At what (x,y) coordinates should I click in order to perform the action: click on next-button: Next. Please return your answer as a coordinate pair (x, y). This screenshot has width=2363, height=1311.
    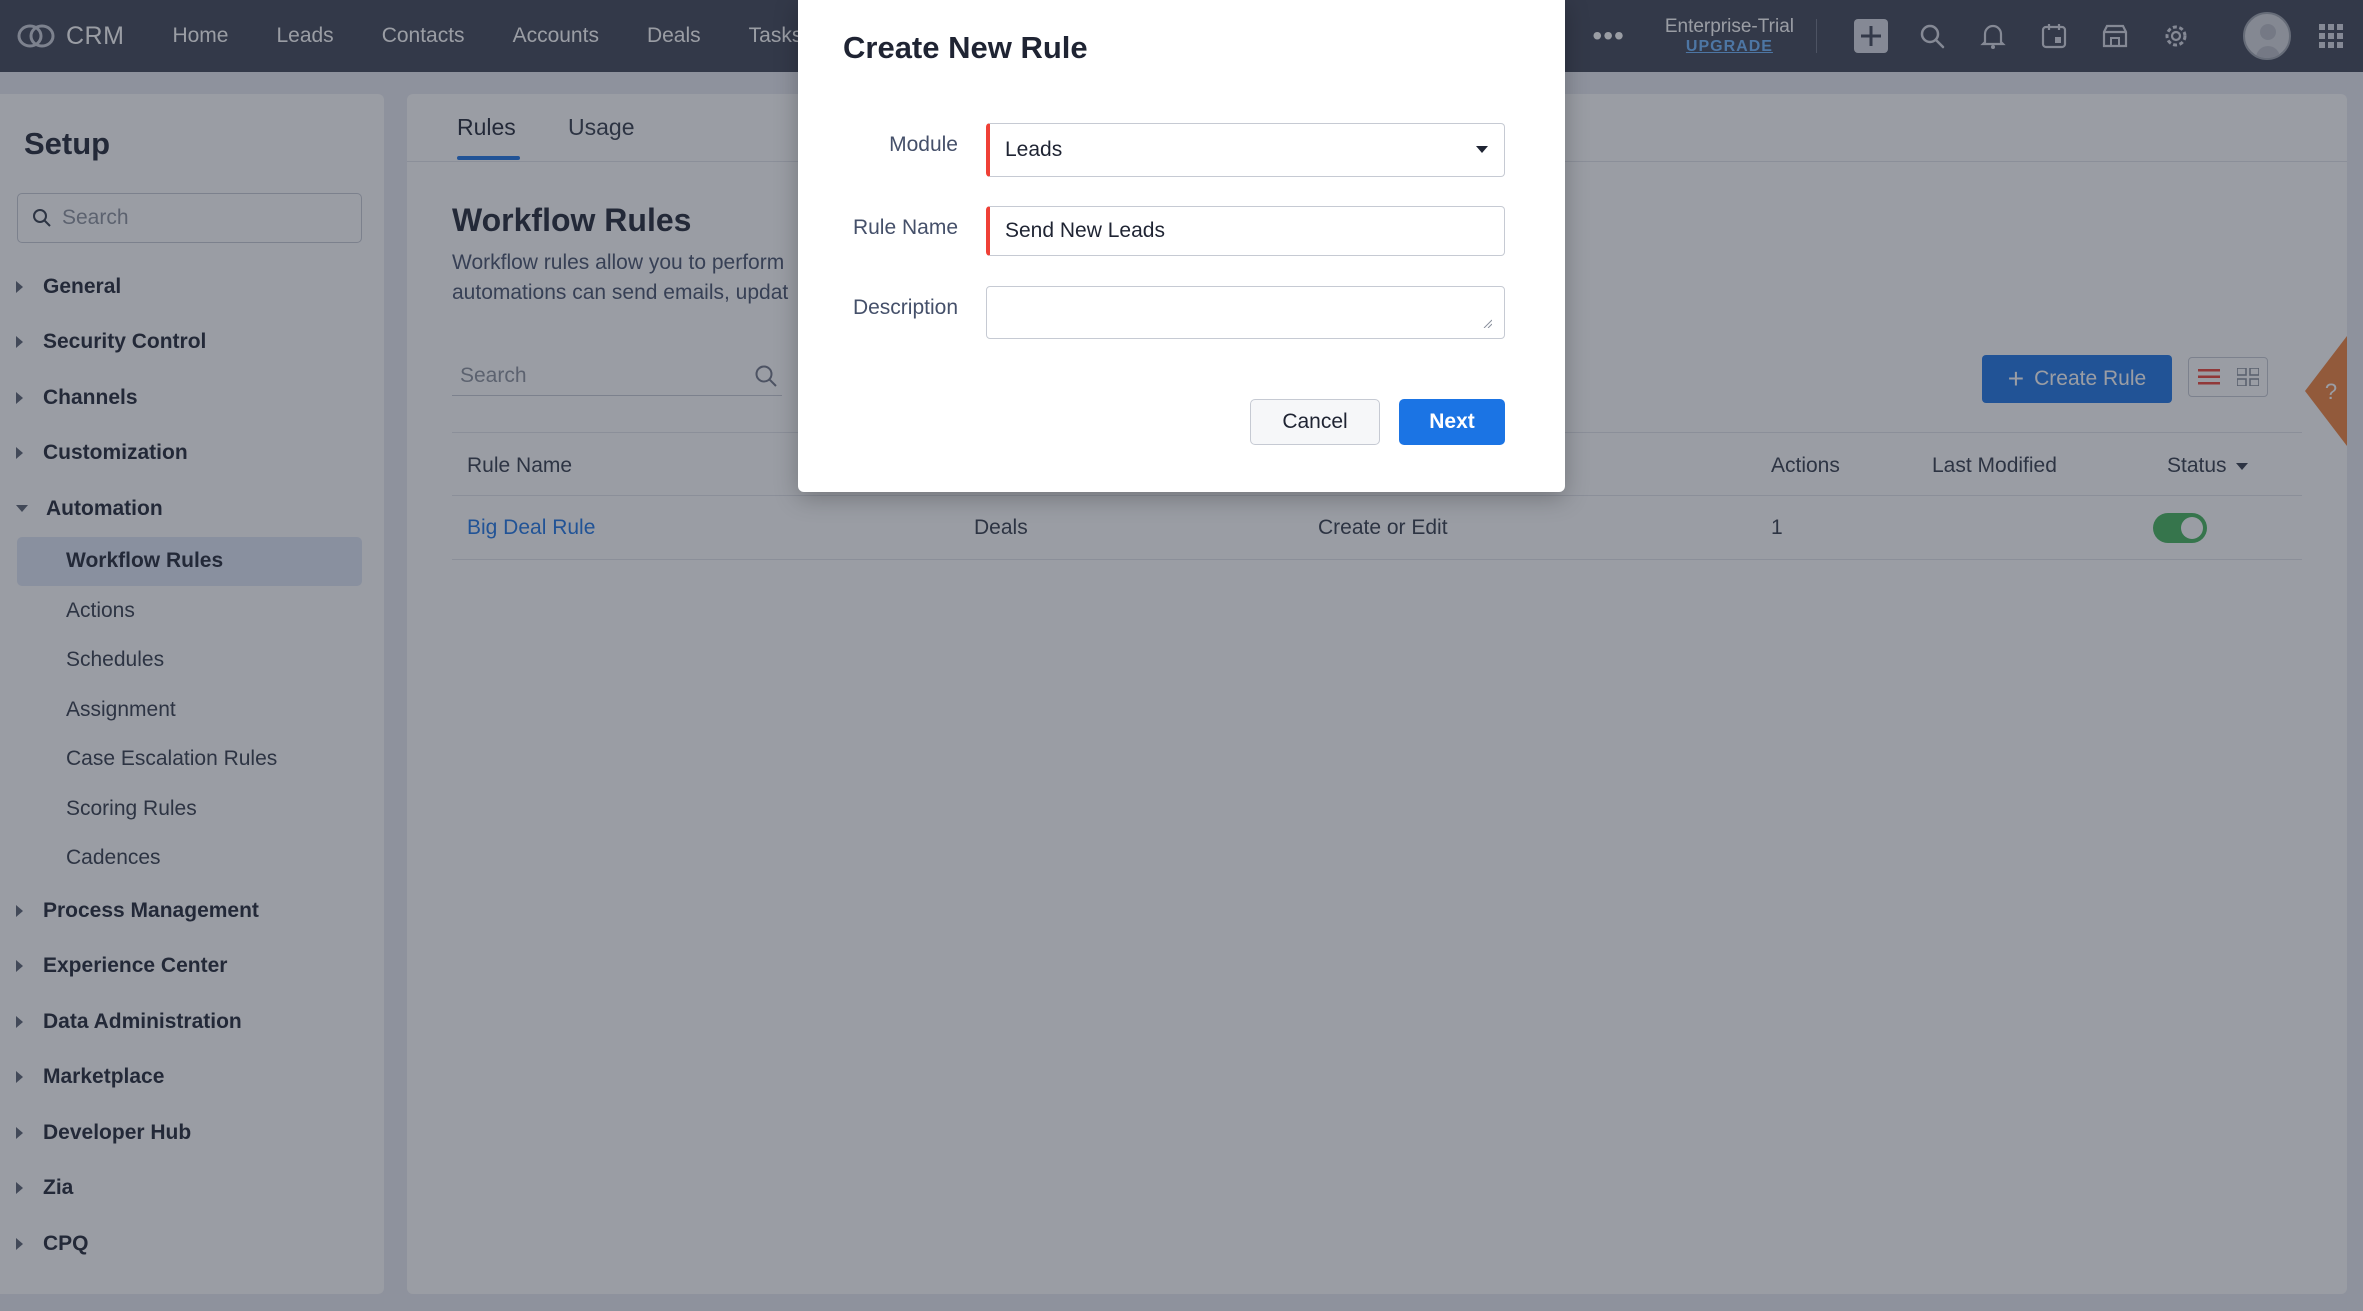
    Looking at the image, I should click on (1452, 422).